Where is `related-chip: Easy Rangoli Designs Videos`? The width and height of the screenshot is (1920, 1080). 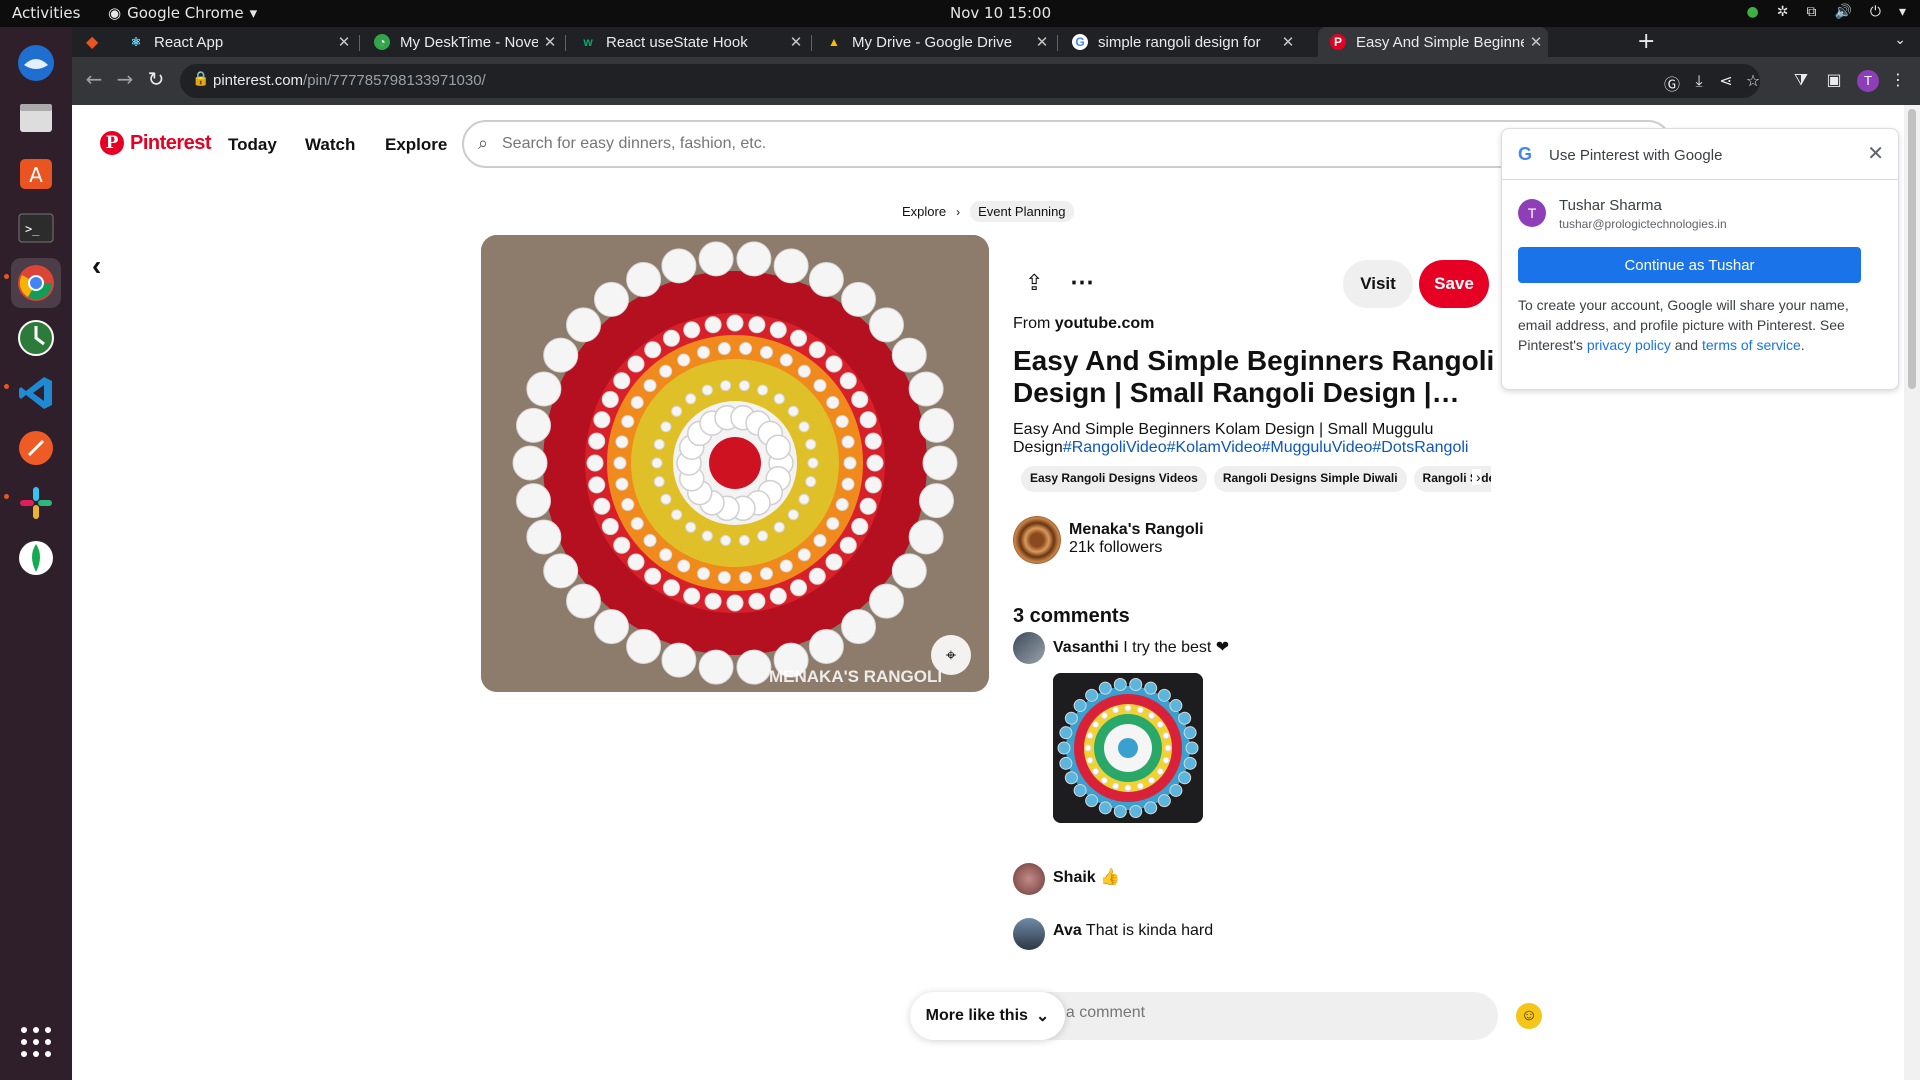 related-chip: Easy Rangoli Designs Videos is located at coordinates (1114, 479).